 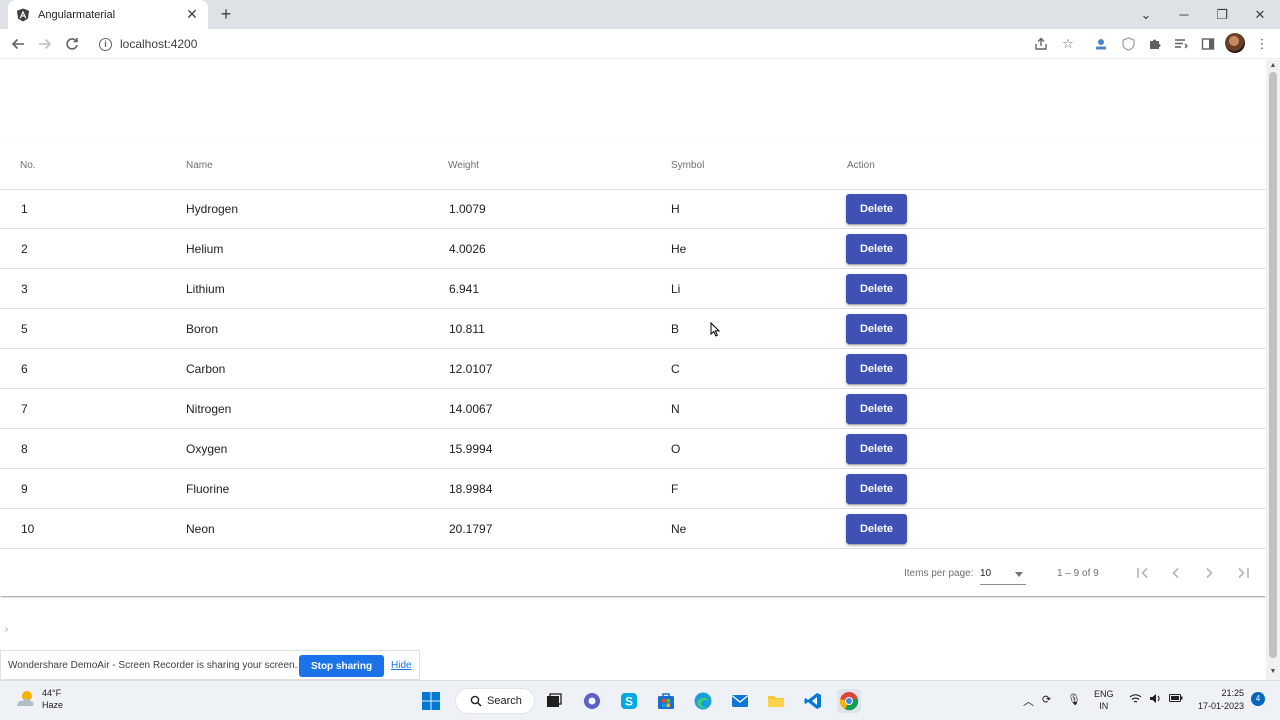 I want to click on notification-badge: 4, so click(x=1258, y=699).